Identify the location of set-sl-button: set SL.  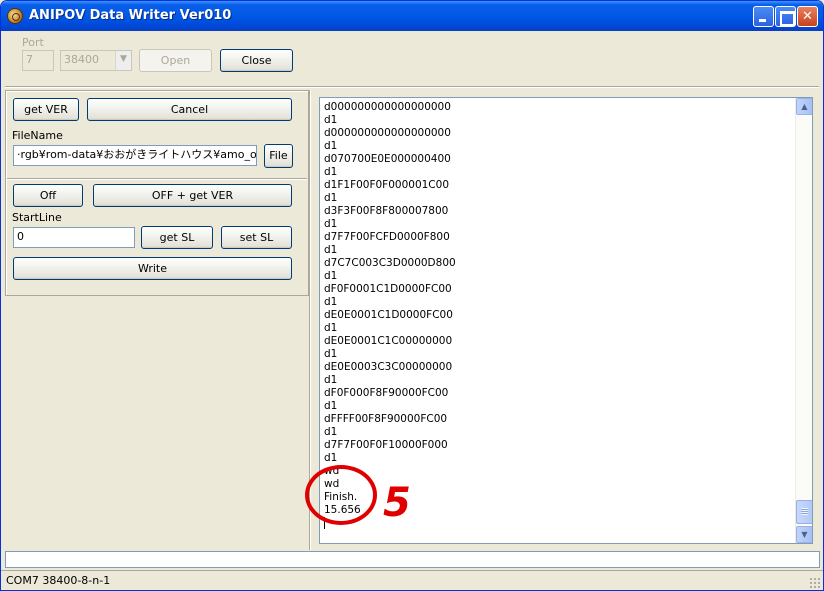
(256, 237).